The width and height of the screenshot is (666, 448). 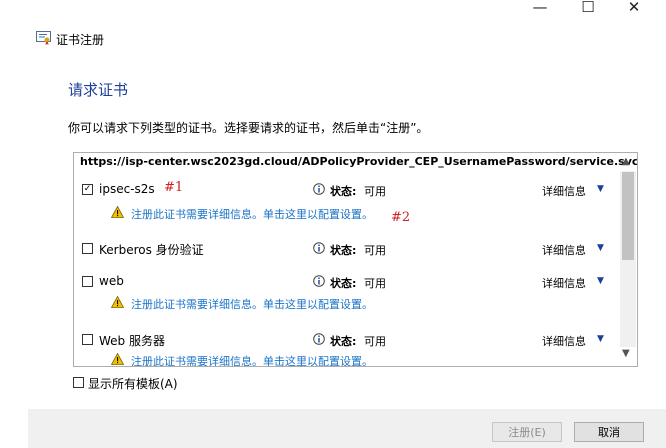 What do you see at coordinates (87, 281) in the screenshot?
I see `web-checkbox` at bounding box center [87, 281].